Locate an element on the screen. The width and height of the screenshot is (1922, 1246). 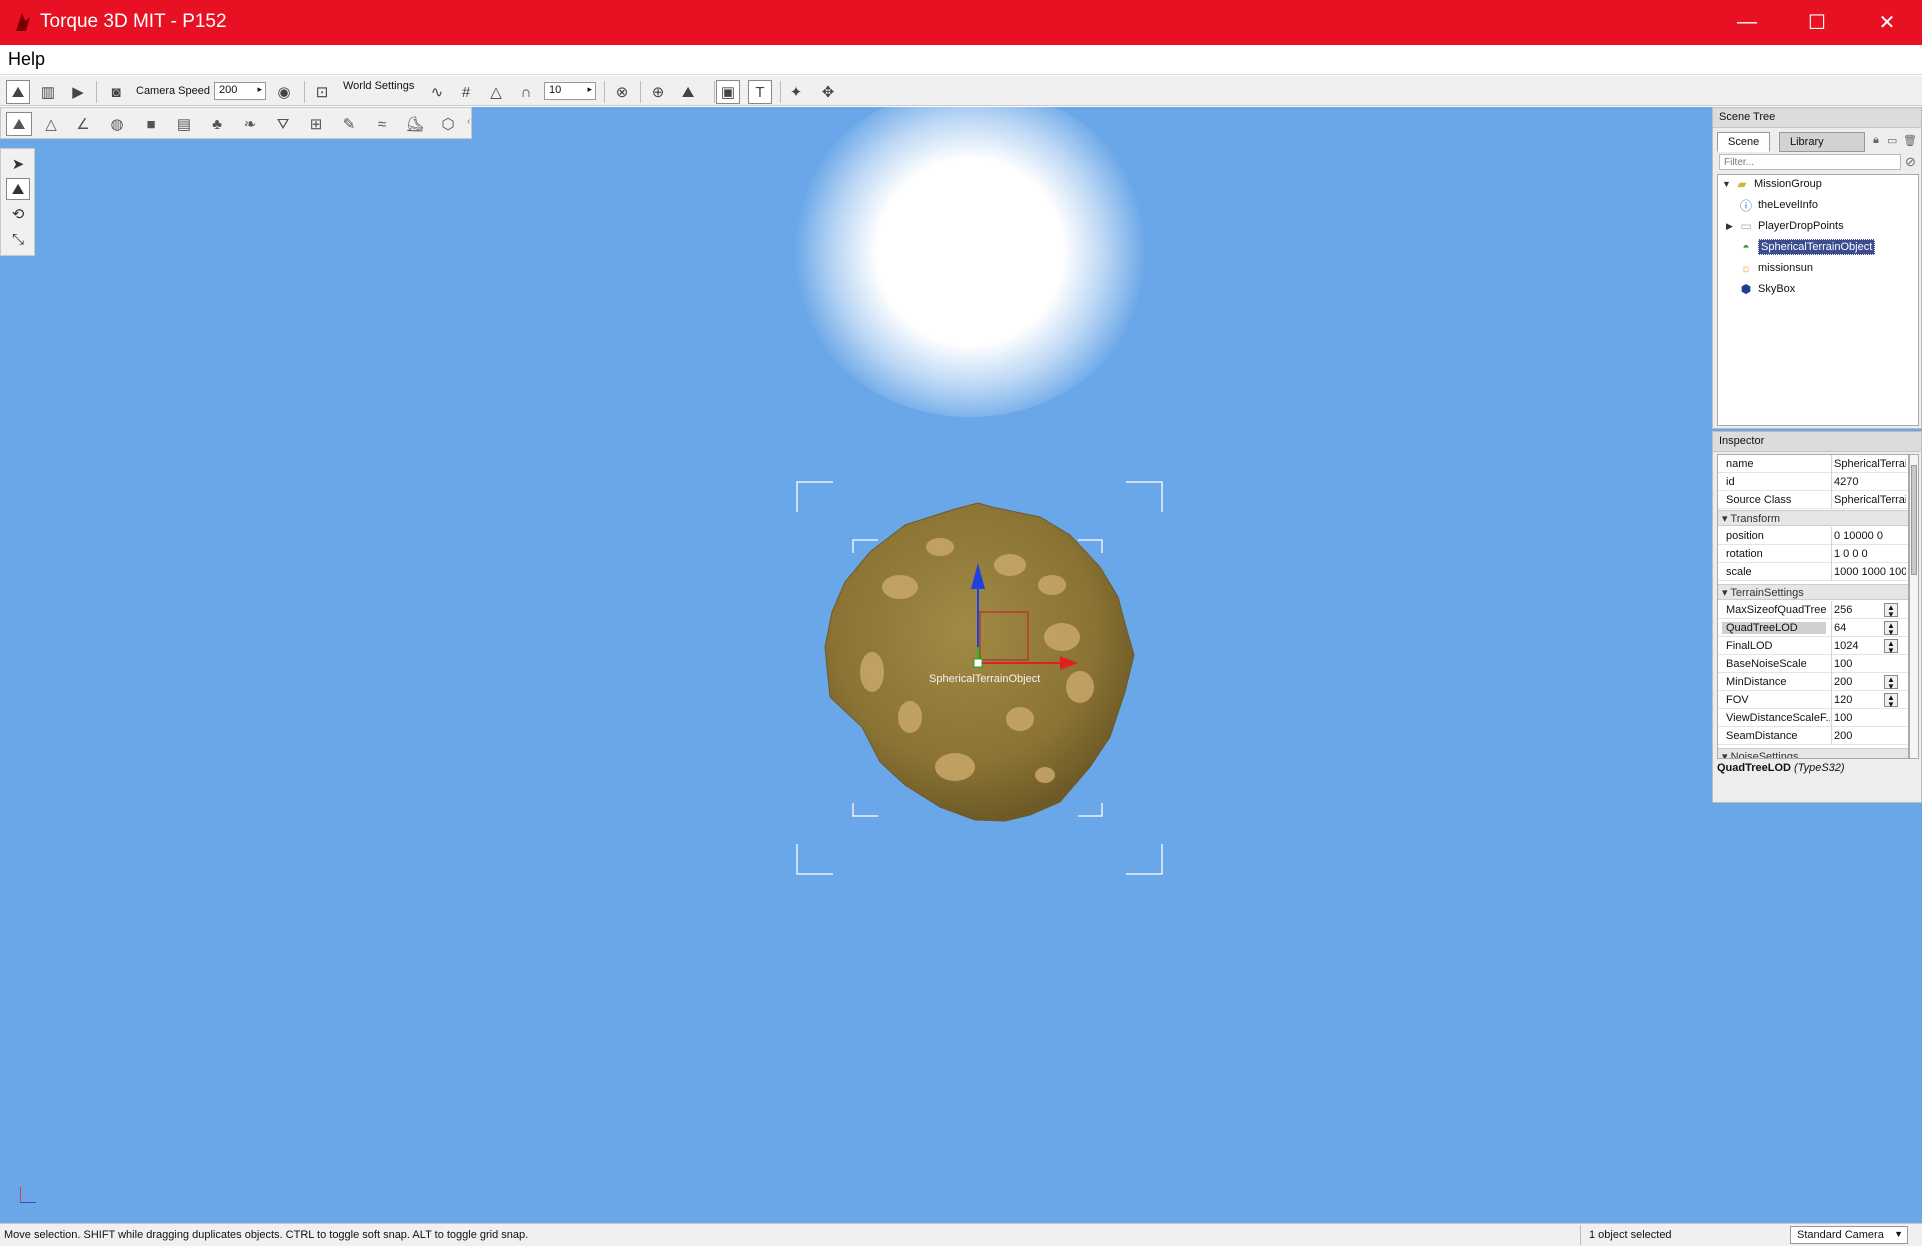
material-editor-icon: ◍ is located at coordinates (117, 124).